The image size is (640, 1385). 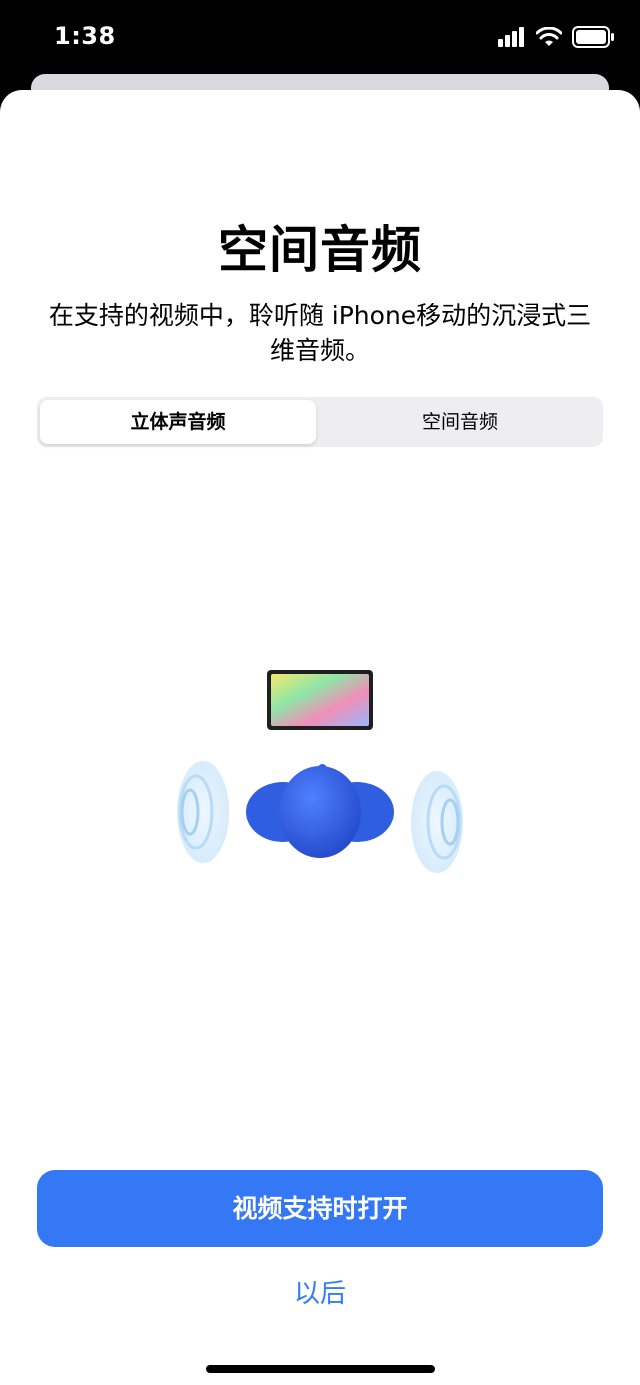 I want to click on cellular-signal-icon, so click(x=511, y=37).